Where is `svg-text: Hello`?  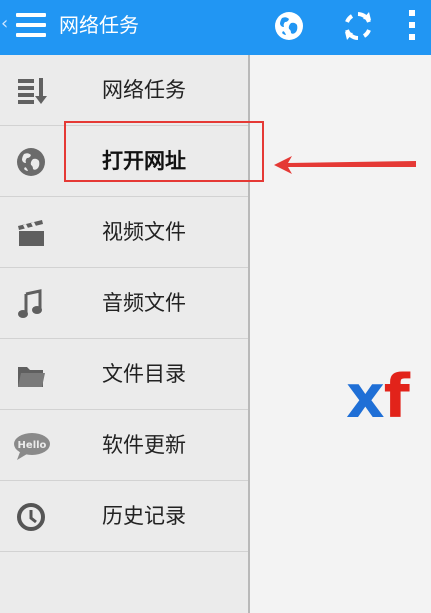
svg-text: Hello is located at coordinates (32, 445).